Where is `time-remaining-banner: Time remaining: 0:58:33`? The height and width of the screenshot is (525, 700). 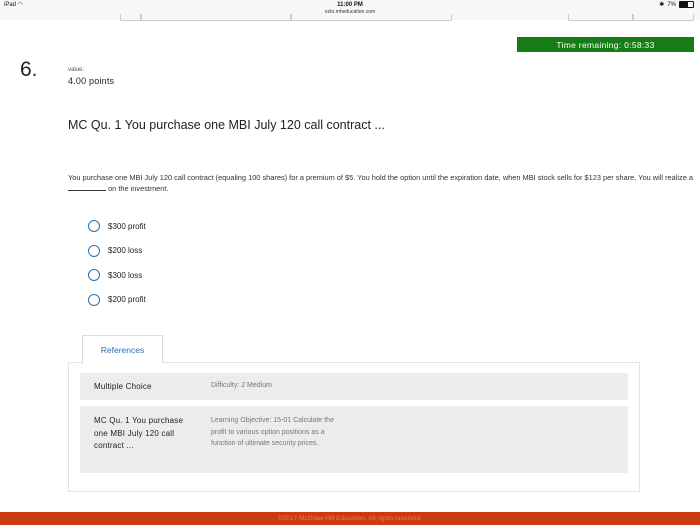 time-remaining-banner: Time remaining: 0:58:33 is located at coordinates (605, 44).